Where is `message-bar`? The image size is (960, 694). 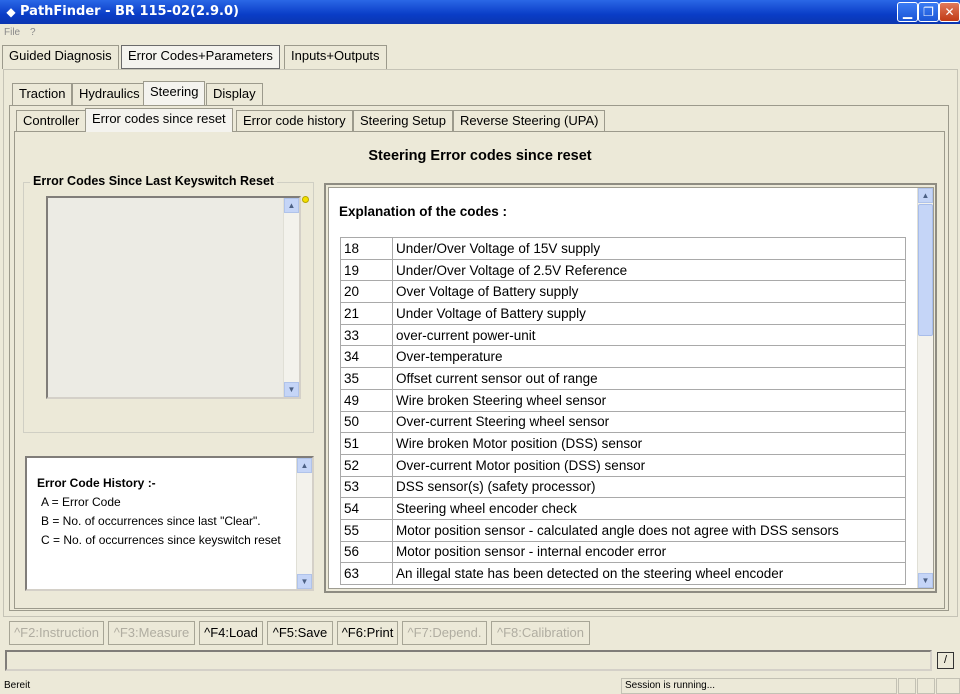
message-bar is located at coordinates (468, 660).